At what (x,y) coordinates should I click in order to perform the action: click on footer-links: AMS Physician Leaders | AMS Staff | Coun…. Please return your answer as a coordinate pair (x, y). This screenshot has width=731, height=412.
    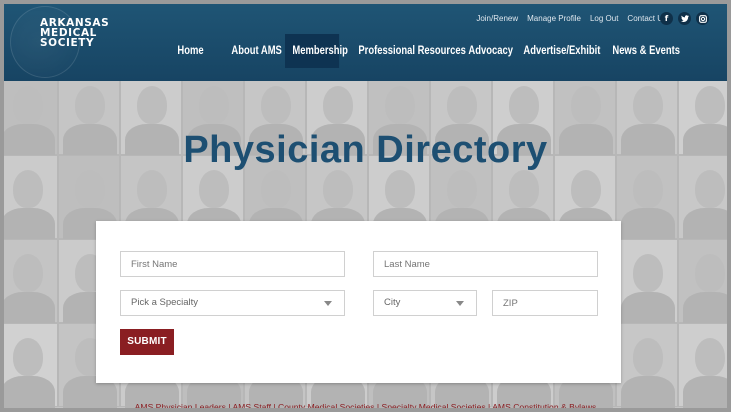
    Looking at the image, I should click on (365, 405).